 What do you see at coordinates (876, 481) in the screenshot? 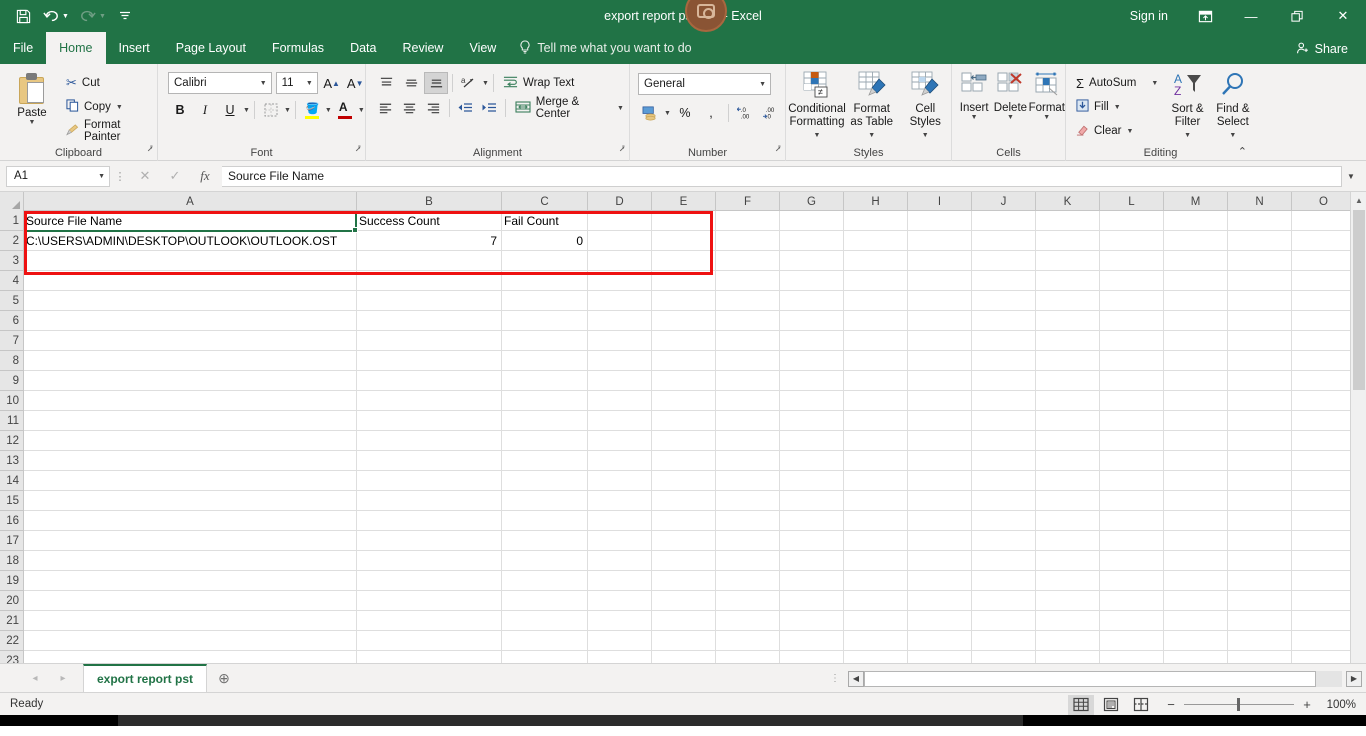
I see `cell-H14` at bounding box center [876, 481].